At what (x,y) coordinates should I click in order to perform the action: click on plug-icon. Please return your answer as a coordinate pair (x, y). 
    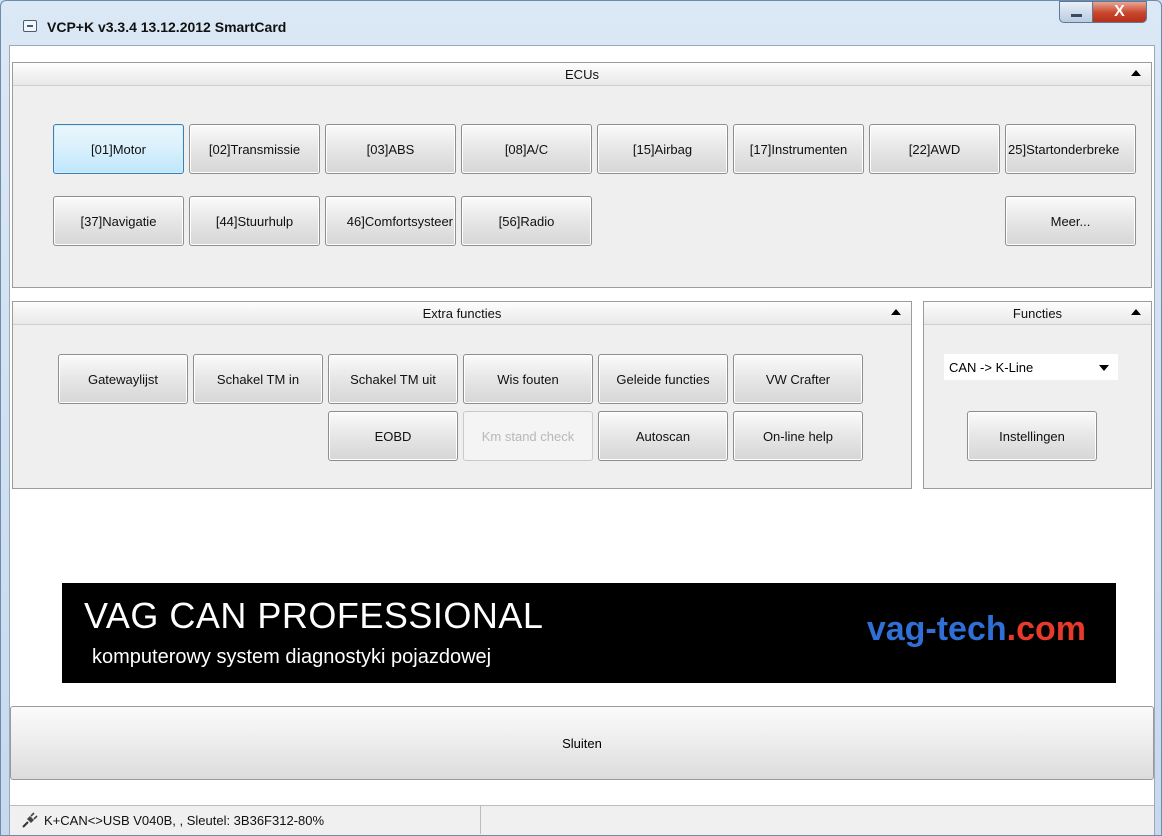
    Looking at the image, I should click on (30, 820).